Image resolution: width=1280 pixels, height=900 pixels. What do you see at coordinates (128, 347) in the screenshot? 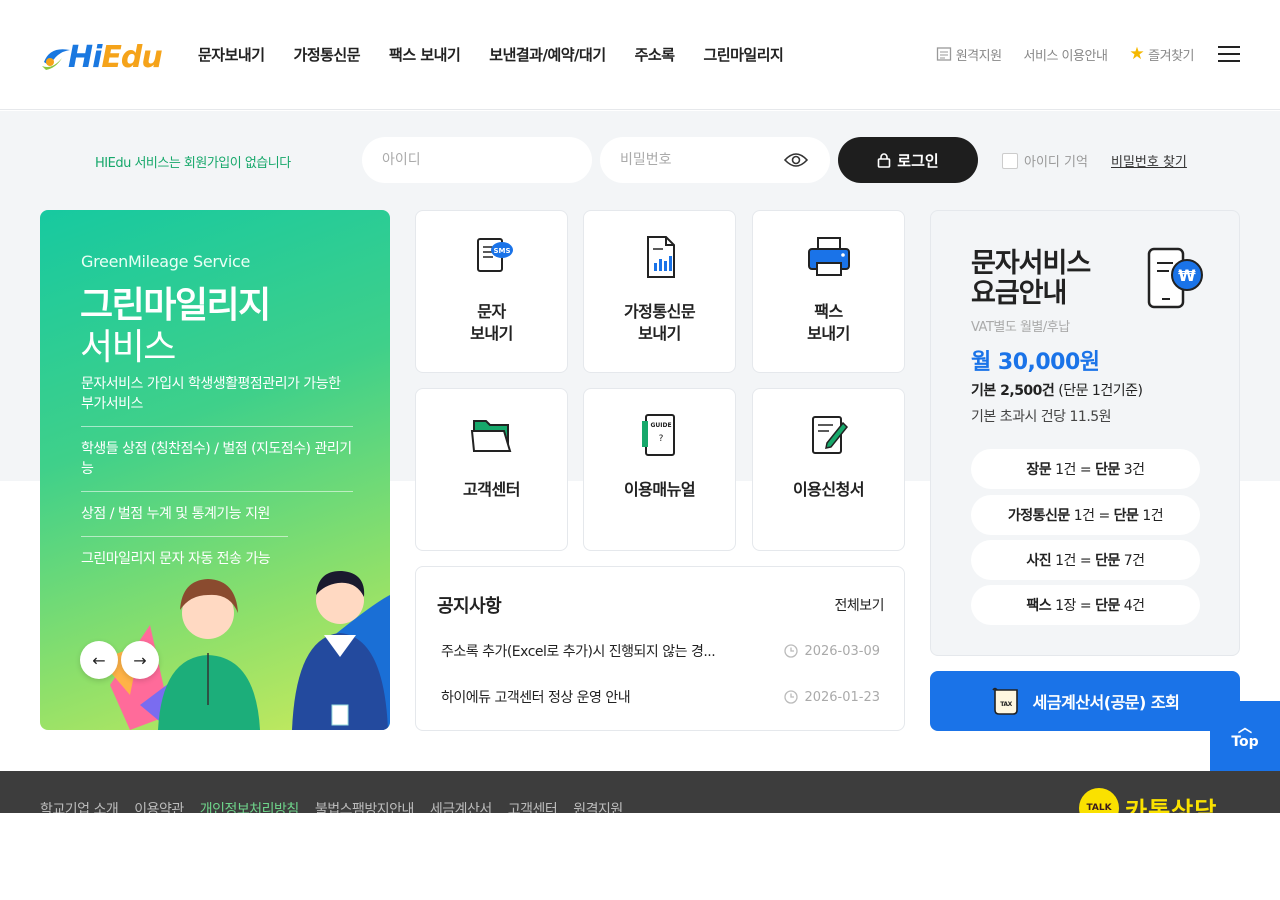
I see `banner-title-service: 서비스` at bounding box center [128, 347].